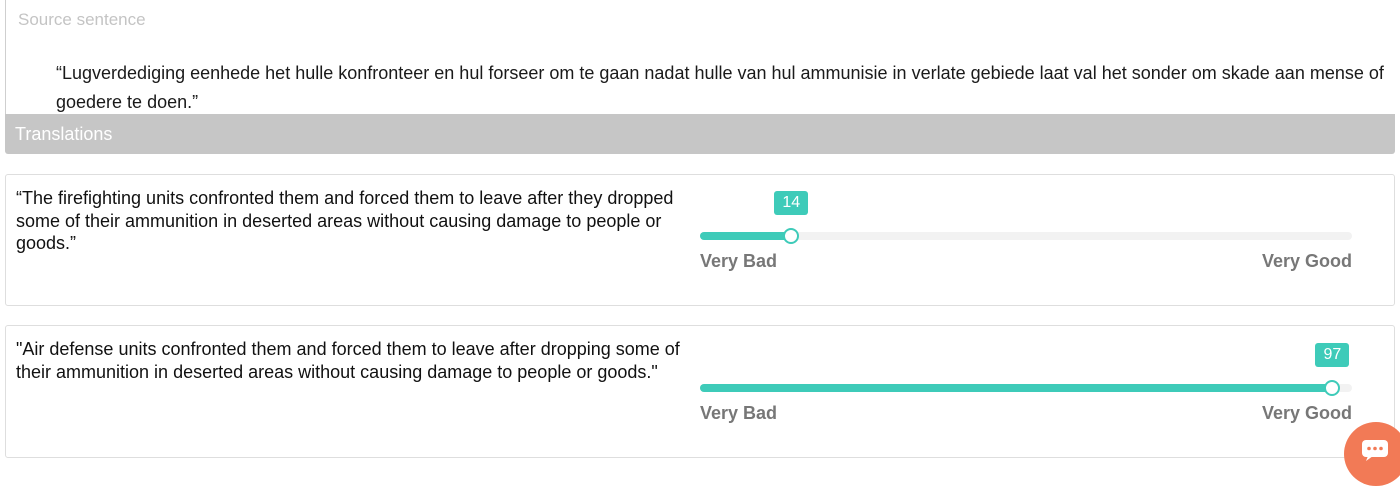 The height and width of the screenshot is (486, 1400). I want to click on rating-slider: 14 Very Bad Very Good, so click(1026, 231).